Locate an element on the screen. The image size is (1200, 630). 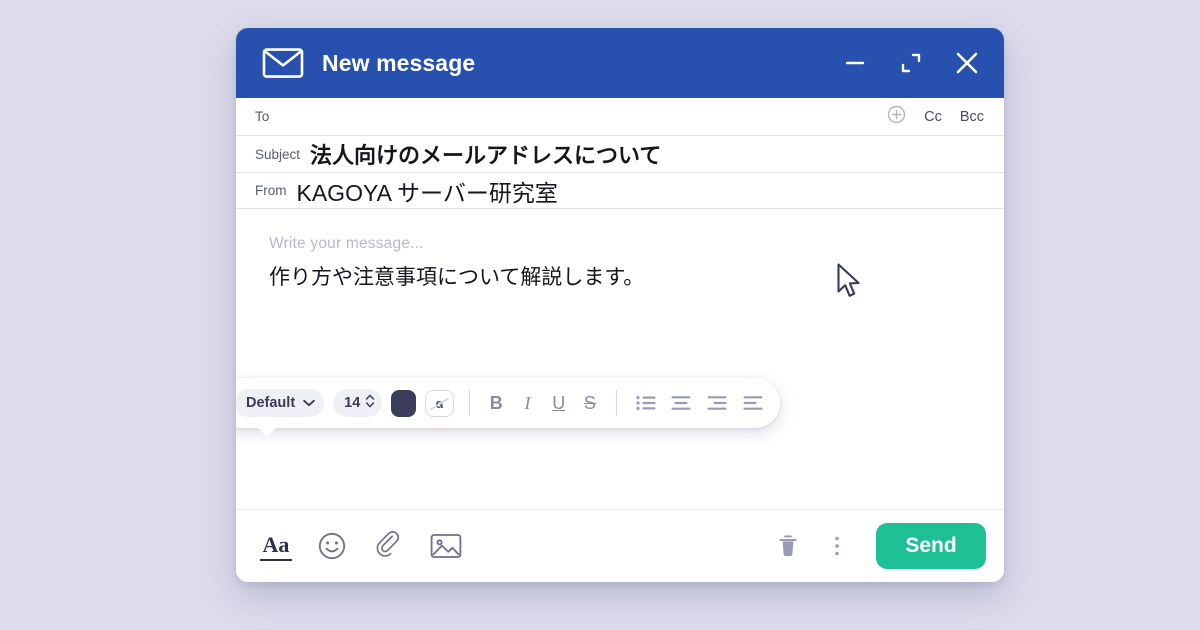
font-family-select: Default is located at coordinates (280, 403).